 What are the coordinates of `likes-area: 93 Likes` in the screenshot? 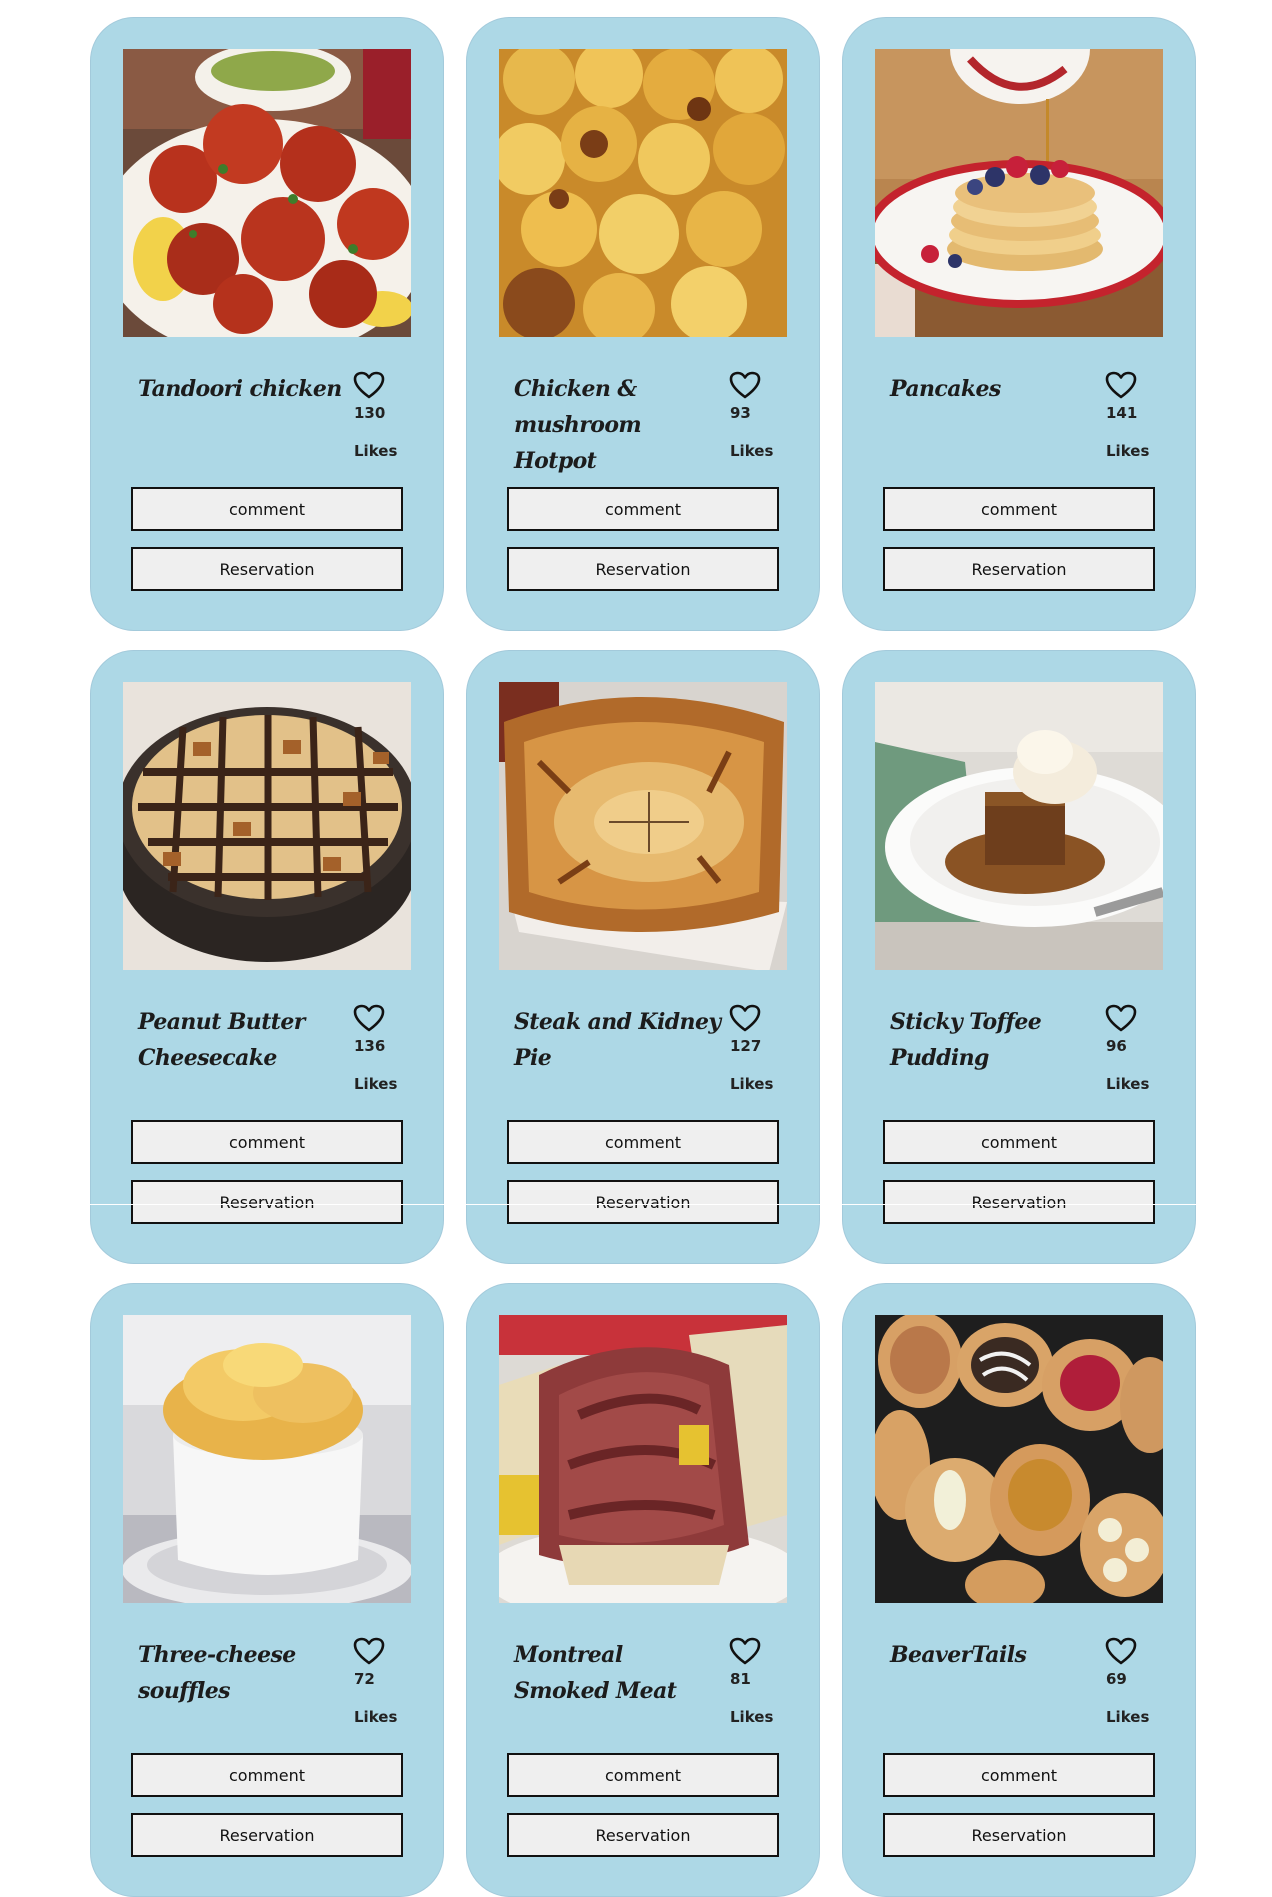 It's located at (759, 415).